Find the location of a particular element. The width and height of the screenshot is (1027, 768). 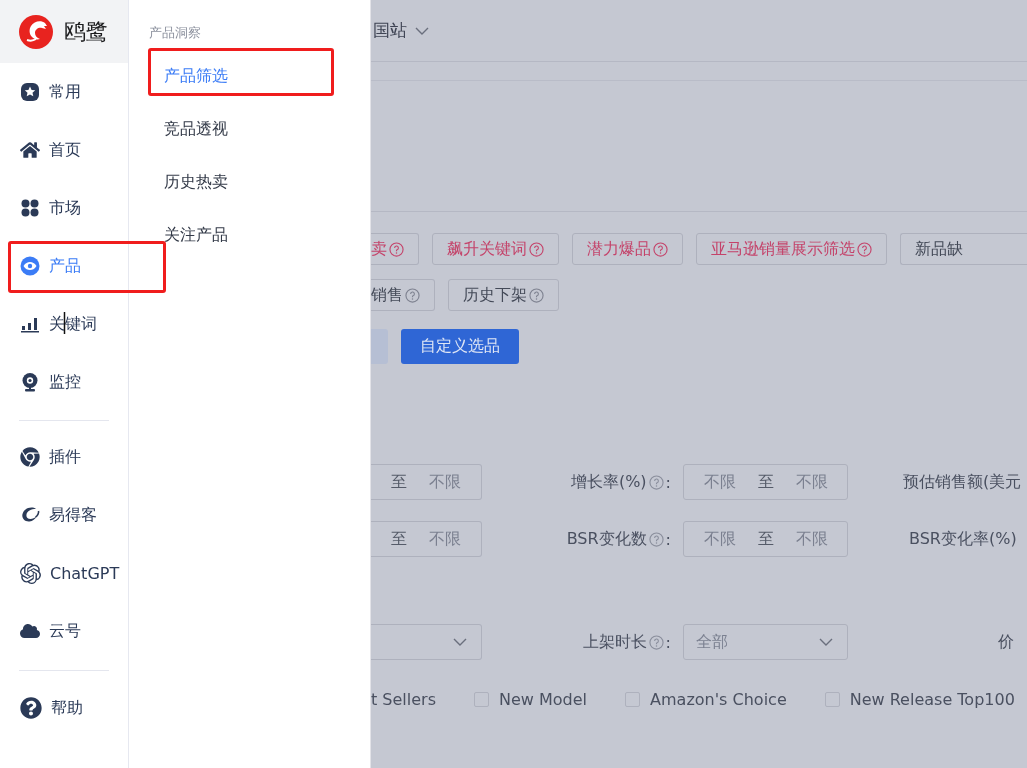

filter-label: BSR变化数 is located at coordinates (606, 539).